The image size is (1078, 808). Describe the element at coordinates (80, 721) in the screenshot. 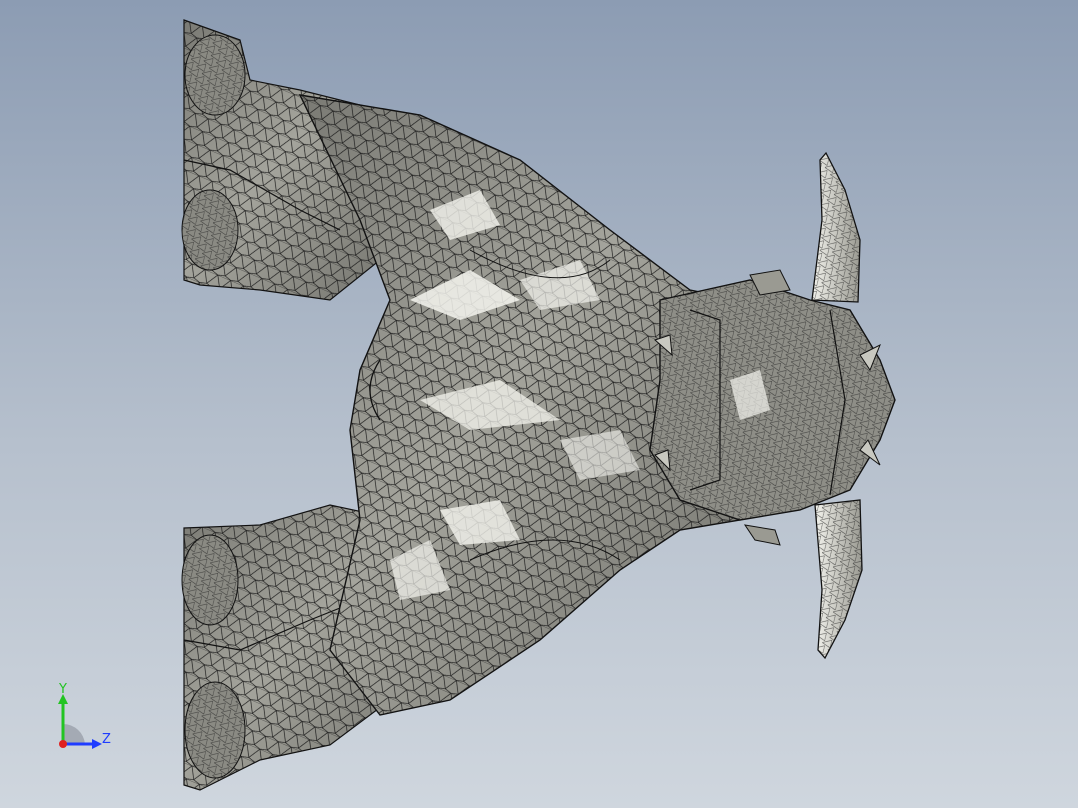

I see `triad-axes` at that location.